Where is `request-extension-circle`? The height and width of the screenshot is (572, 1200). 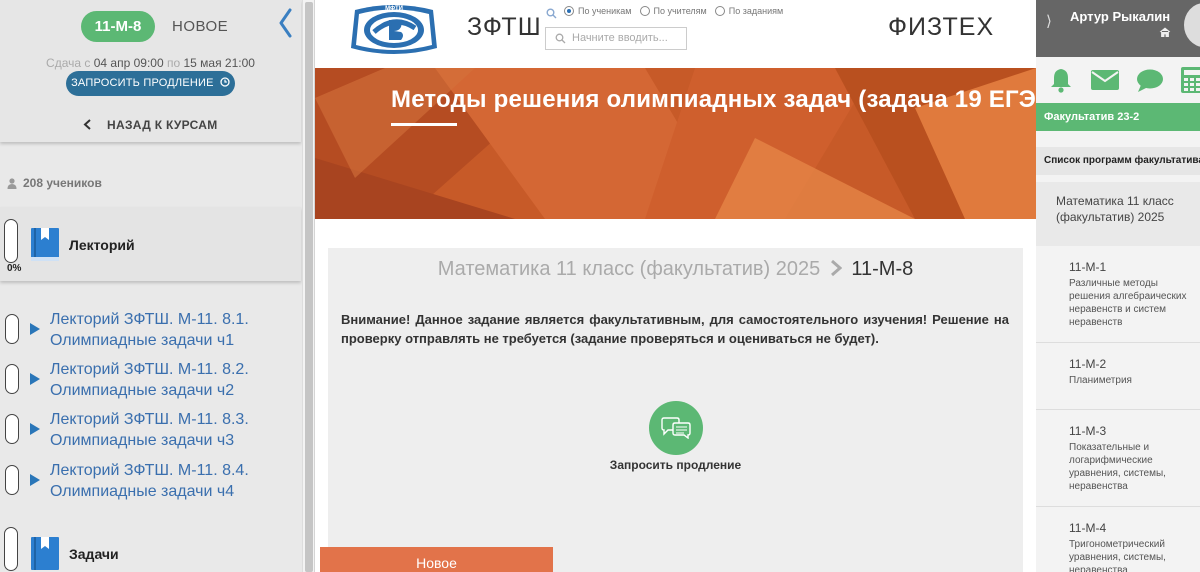
request-extension-circle is located at coordinates (676, 428).